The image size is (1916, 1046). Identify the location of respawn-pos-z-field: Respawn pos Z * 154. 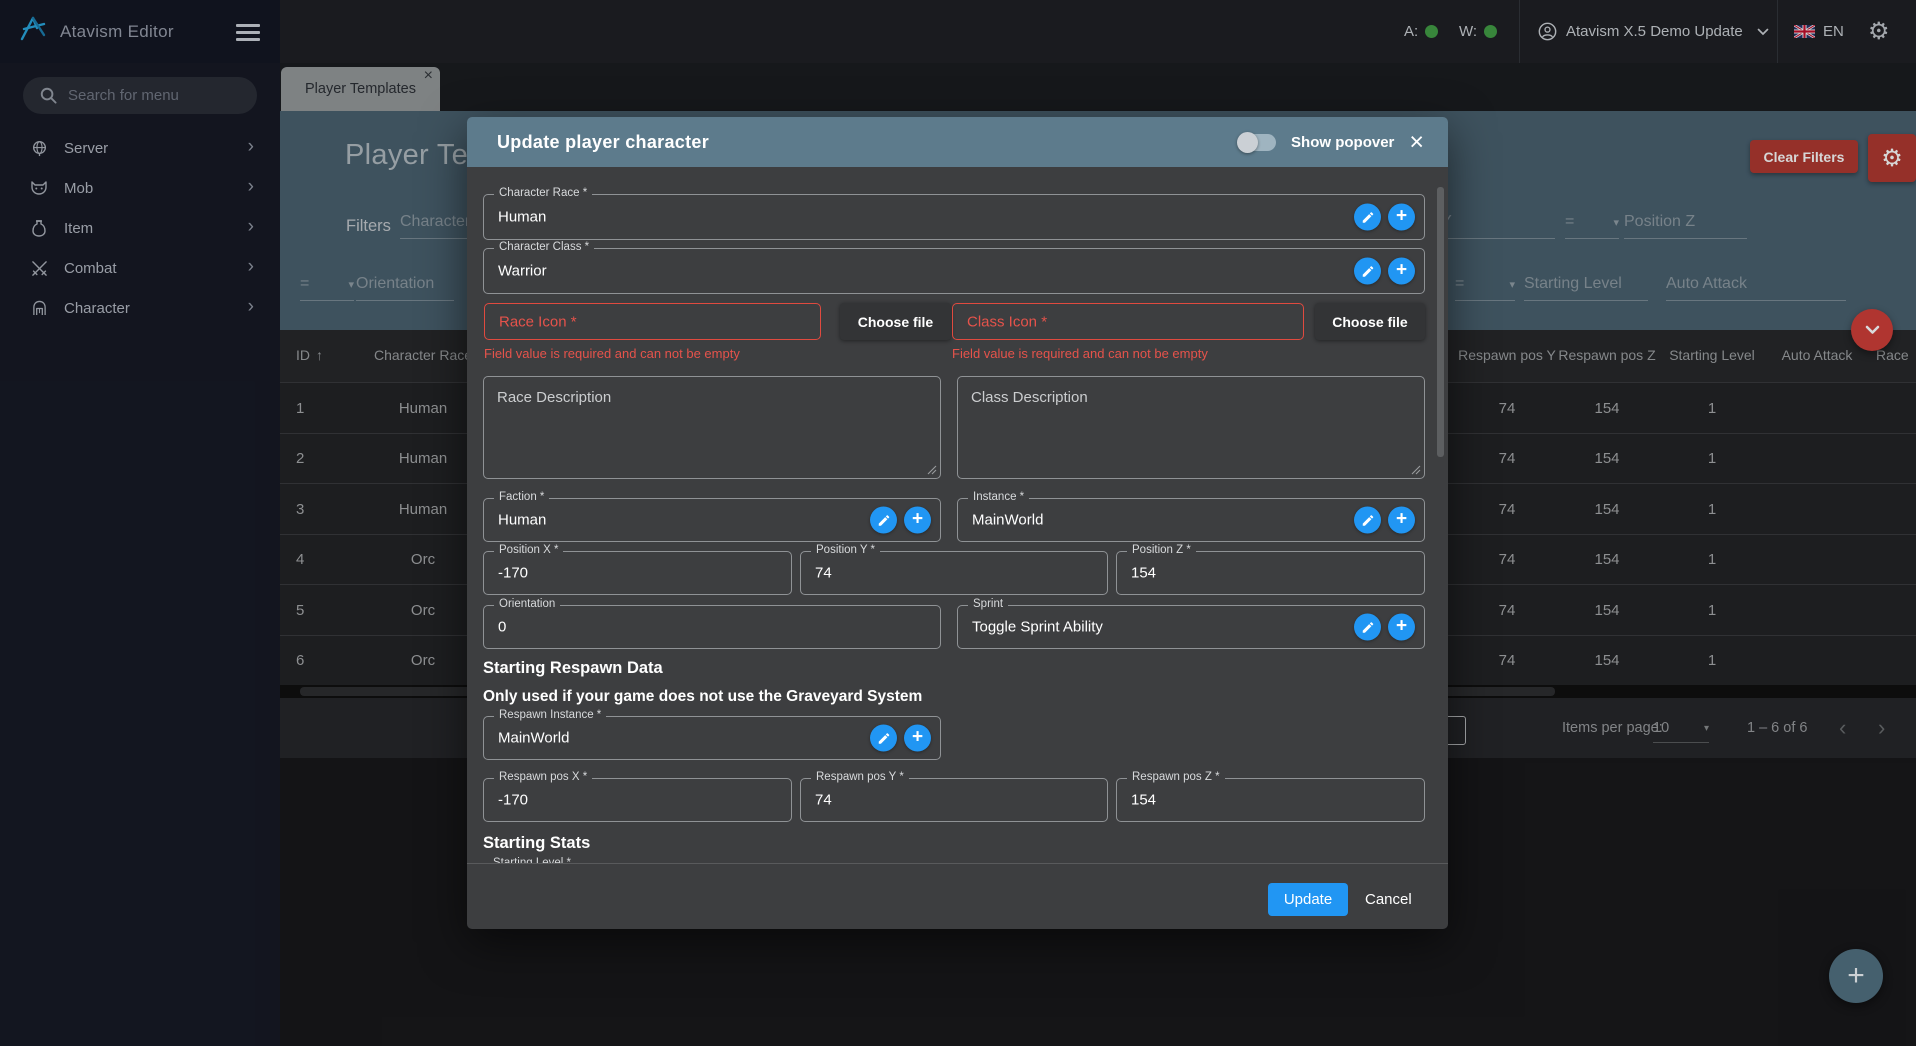
(1270, 796).